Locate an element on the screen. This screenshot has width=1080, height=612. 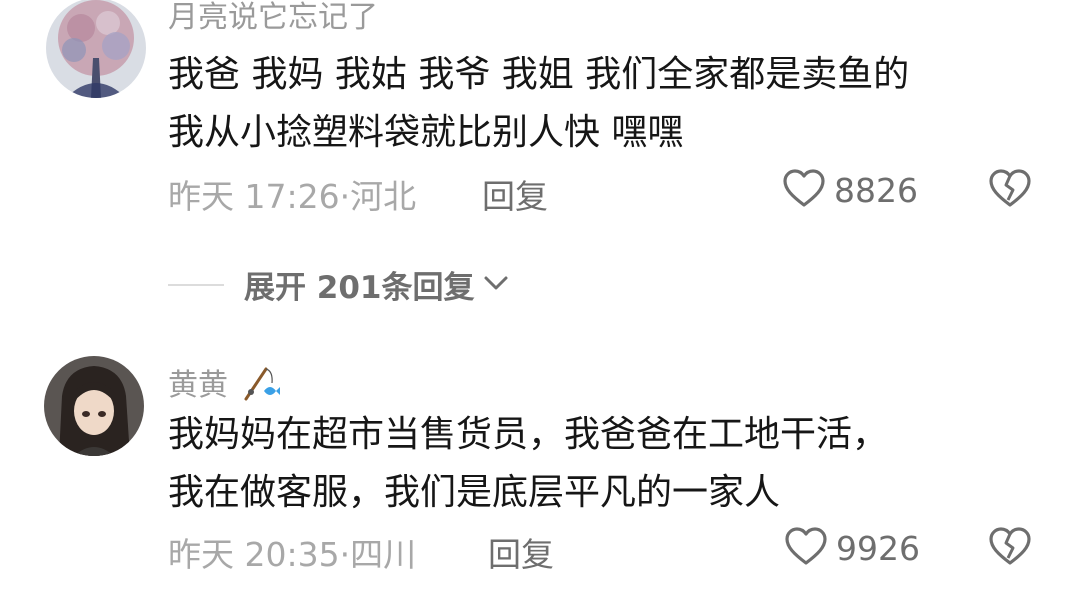
comment-location: 河北 is located at coordinates (383, 196).